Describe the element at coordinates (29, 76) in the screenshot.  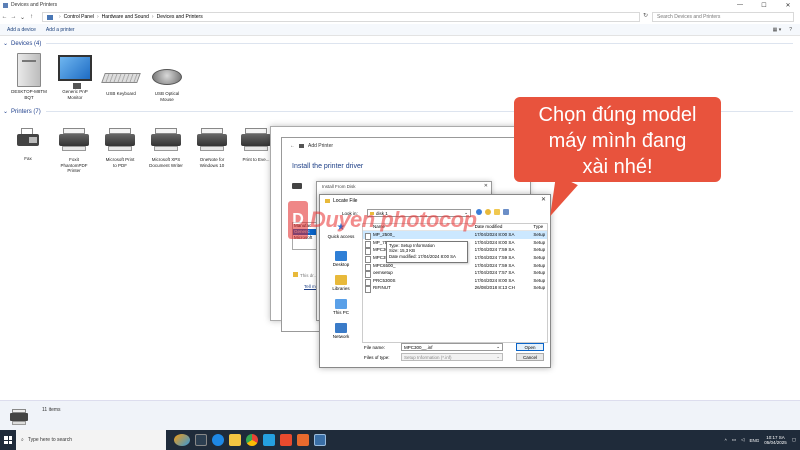
I see `device-desktop: DESKTOP-M8TM BQT` at that location.